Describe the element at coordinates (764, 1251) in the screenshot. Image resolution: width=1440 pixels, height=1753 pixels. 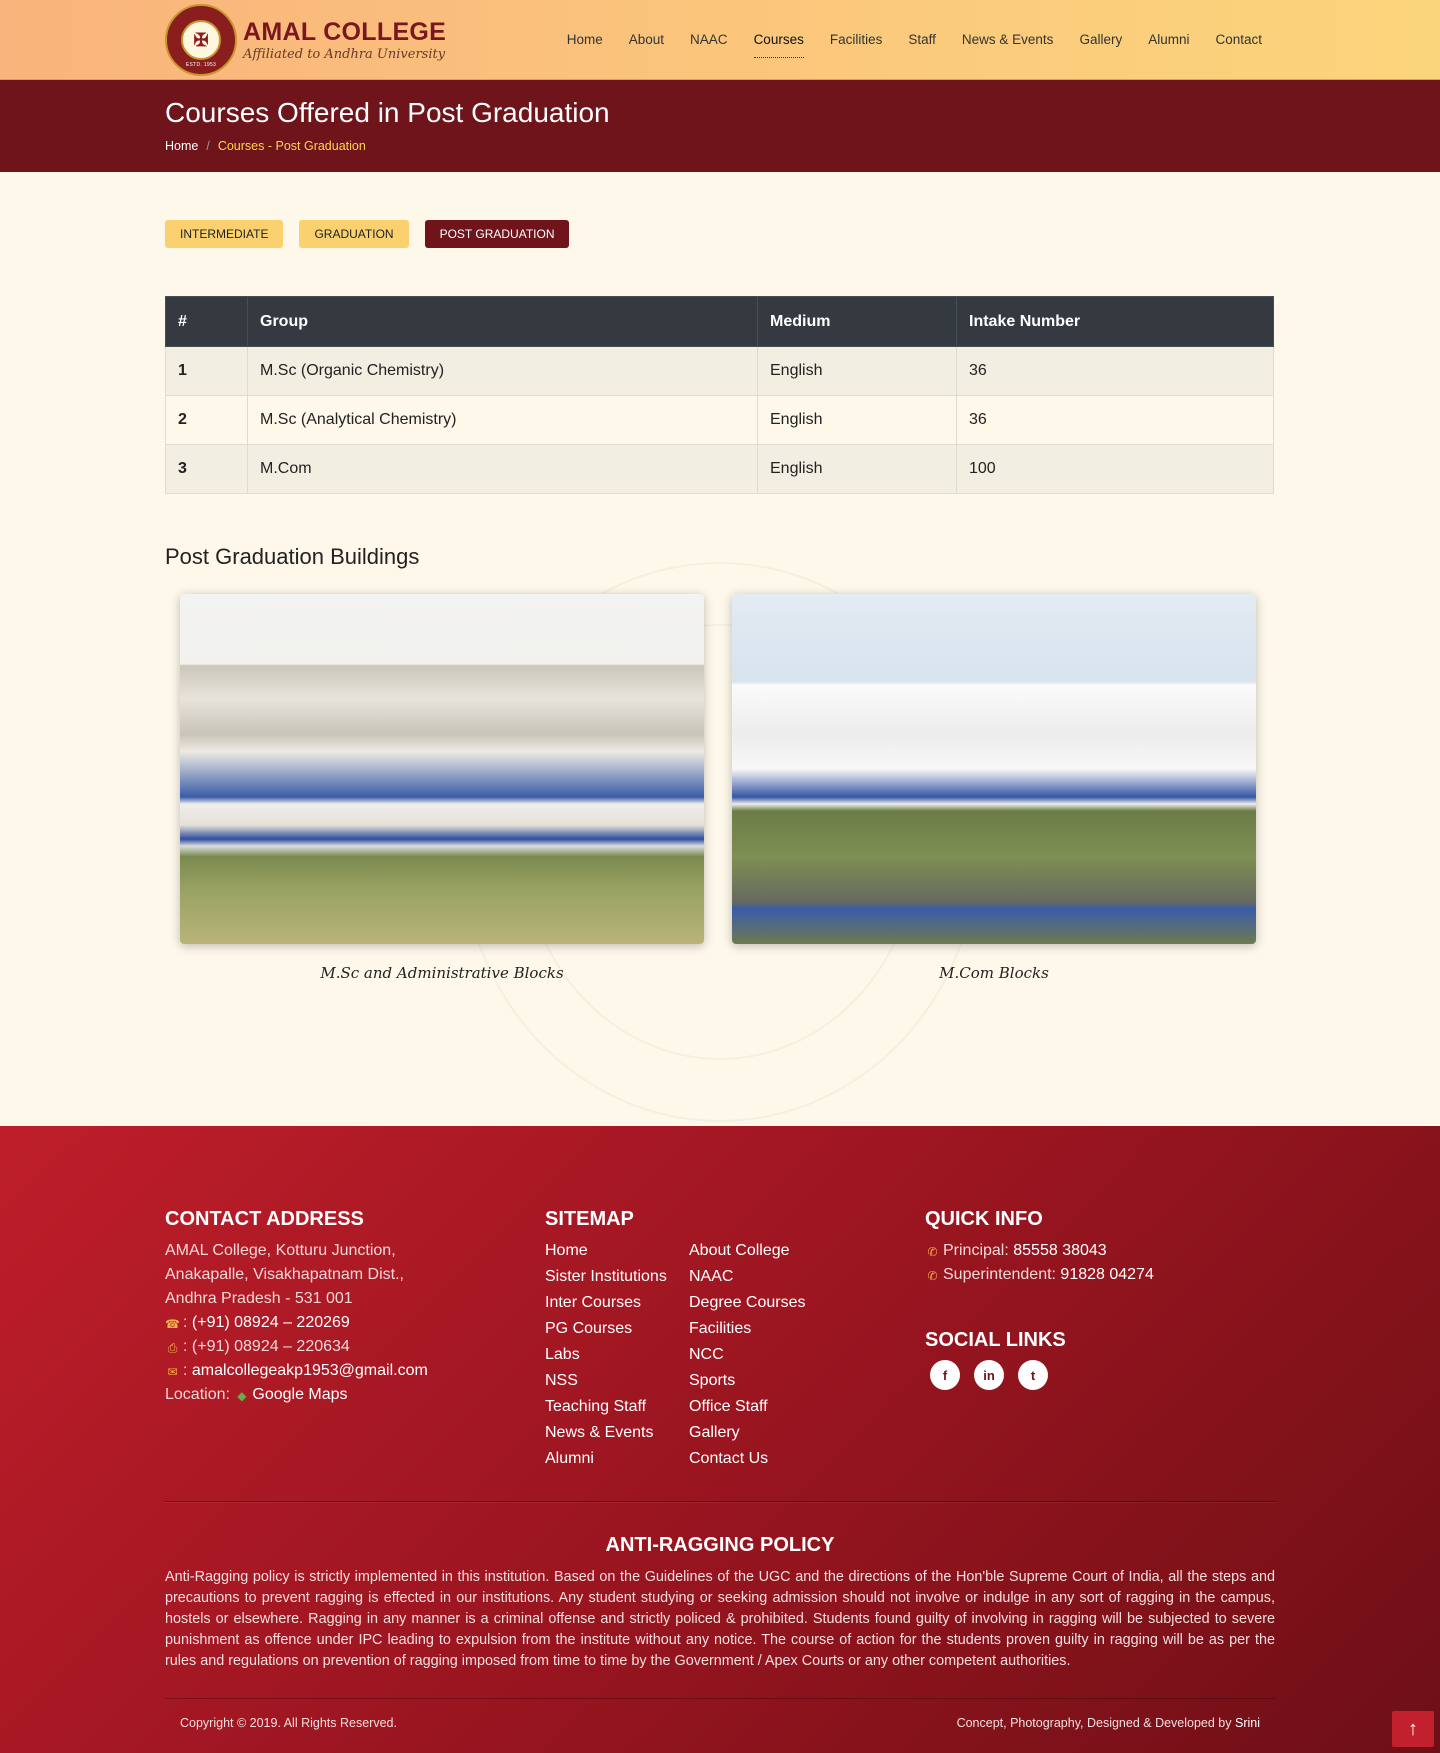
I see `sitemap-link-about-college: About College` at that location.